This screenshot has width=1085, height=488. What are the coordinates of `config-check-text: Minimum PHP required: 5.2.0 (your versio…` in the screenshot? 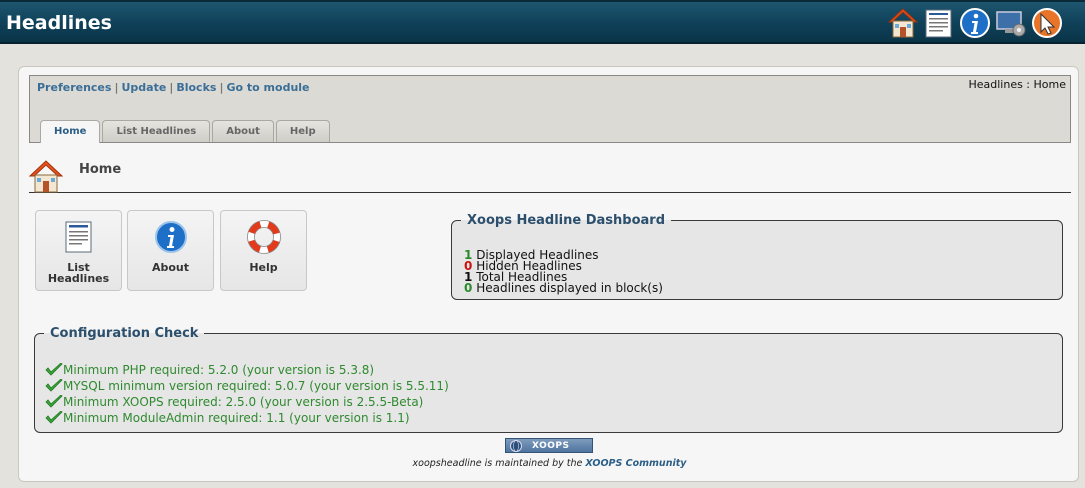 It's located at (219, 370).